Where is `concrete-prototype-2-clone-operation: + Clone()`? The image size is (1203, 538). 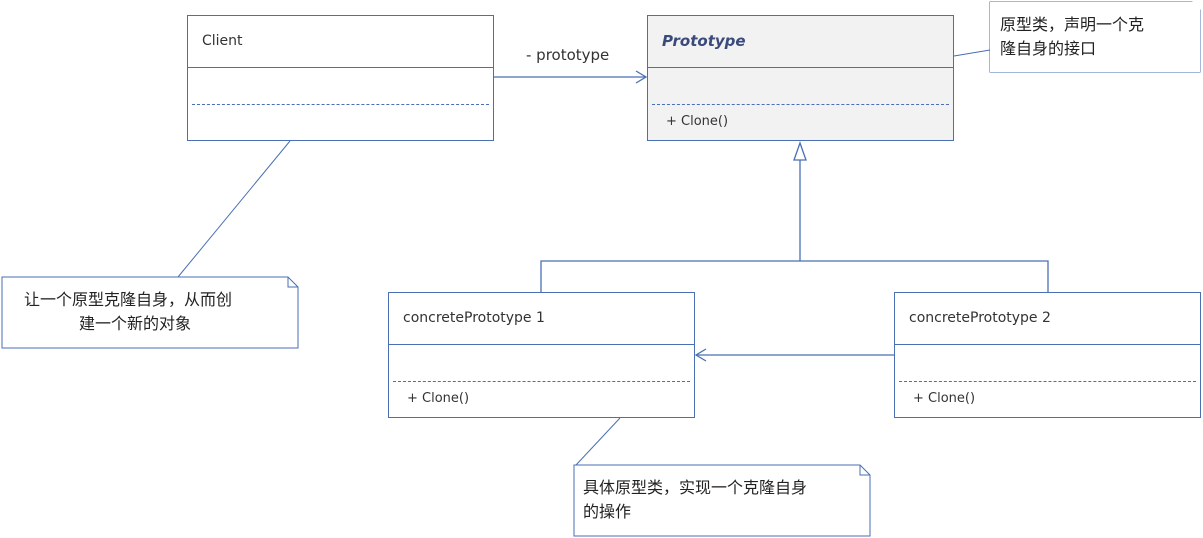
concrete-prototype-2-clone-operation: + Clone() is located at coordinates (944, 398).